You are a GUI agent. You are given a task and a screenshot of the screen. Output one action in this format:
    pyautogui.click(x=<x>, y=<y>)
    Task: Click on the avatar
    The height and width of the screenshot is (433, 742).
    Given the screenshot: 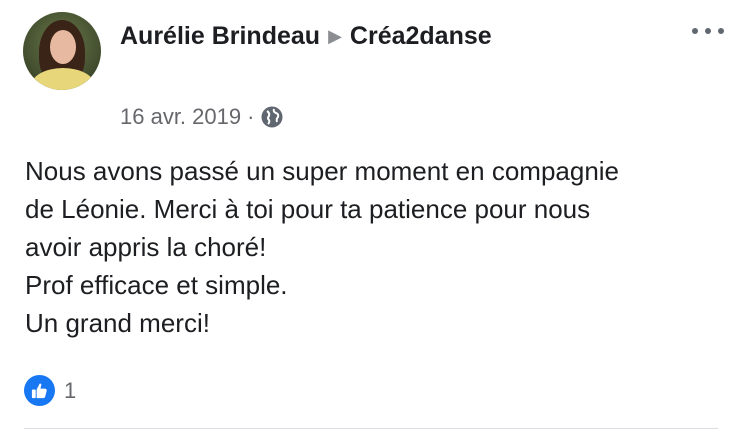 What is the action you would take?
    pyautogui.click(x=62, y=51)
    